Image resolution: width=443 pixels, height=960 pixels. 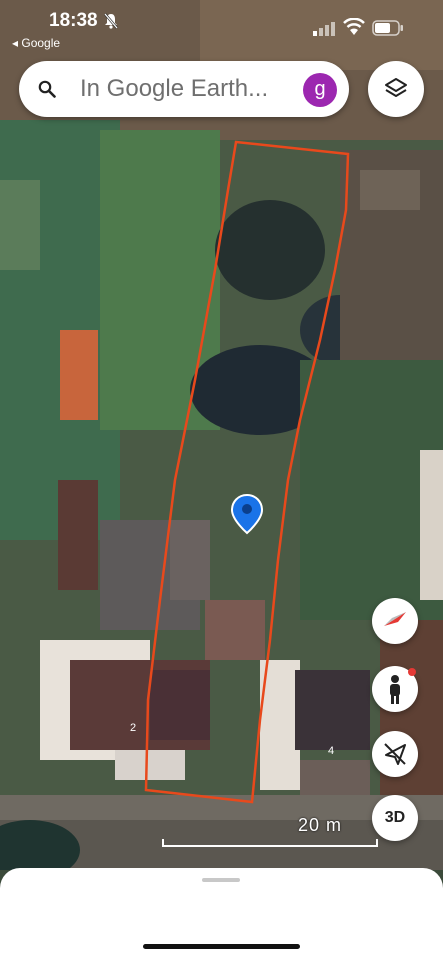 I want to click on house-number-label: 4, so click(x=331, y=751).